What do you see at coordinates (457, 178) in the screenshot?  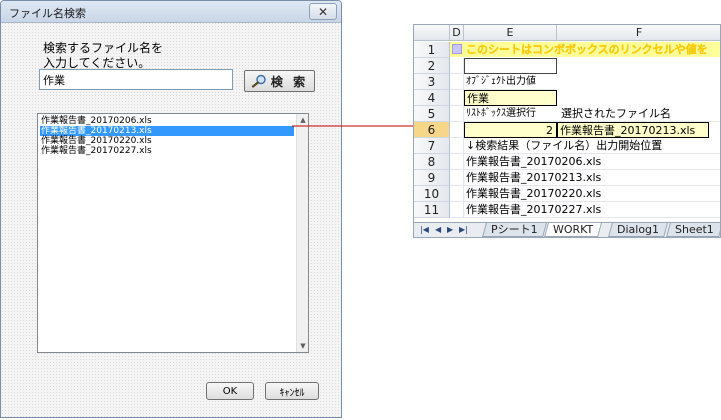 I see `cell-d9` at bounding box center [457, 178].